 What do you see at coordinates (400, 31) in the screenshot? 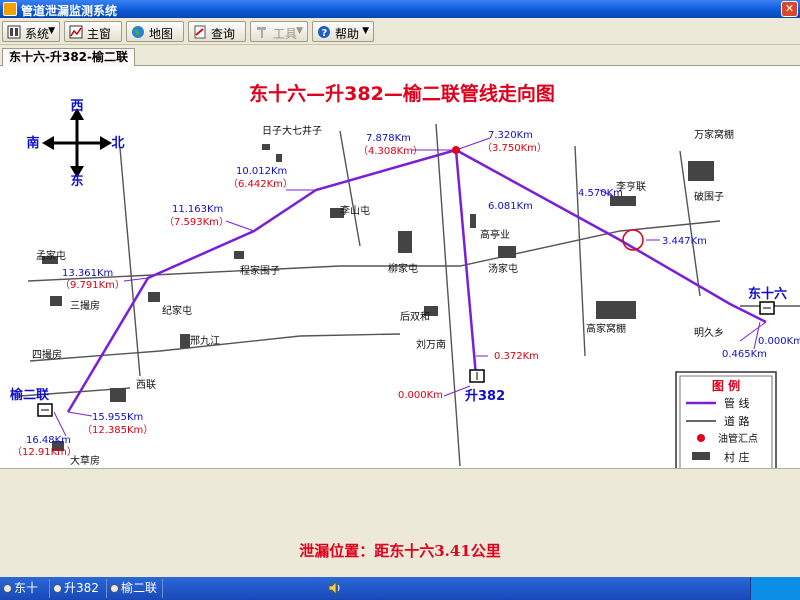
I see `toolbar: 系统 ▼ 主窗 地图 查询 工具 ▼ ? 帮助 ▼` at bounding box center [400, 31].